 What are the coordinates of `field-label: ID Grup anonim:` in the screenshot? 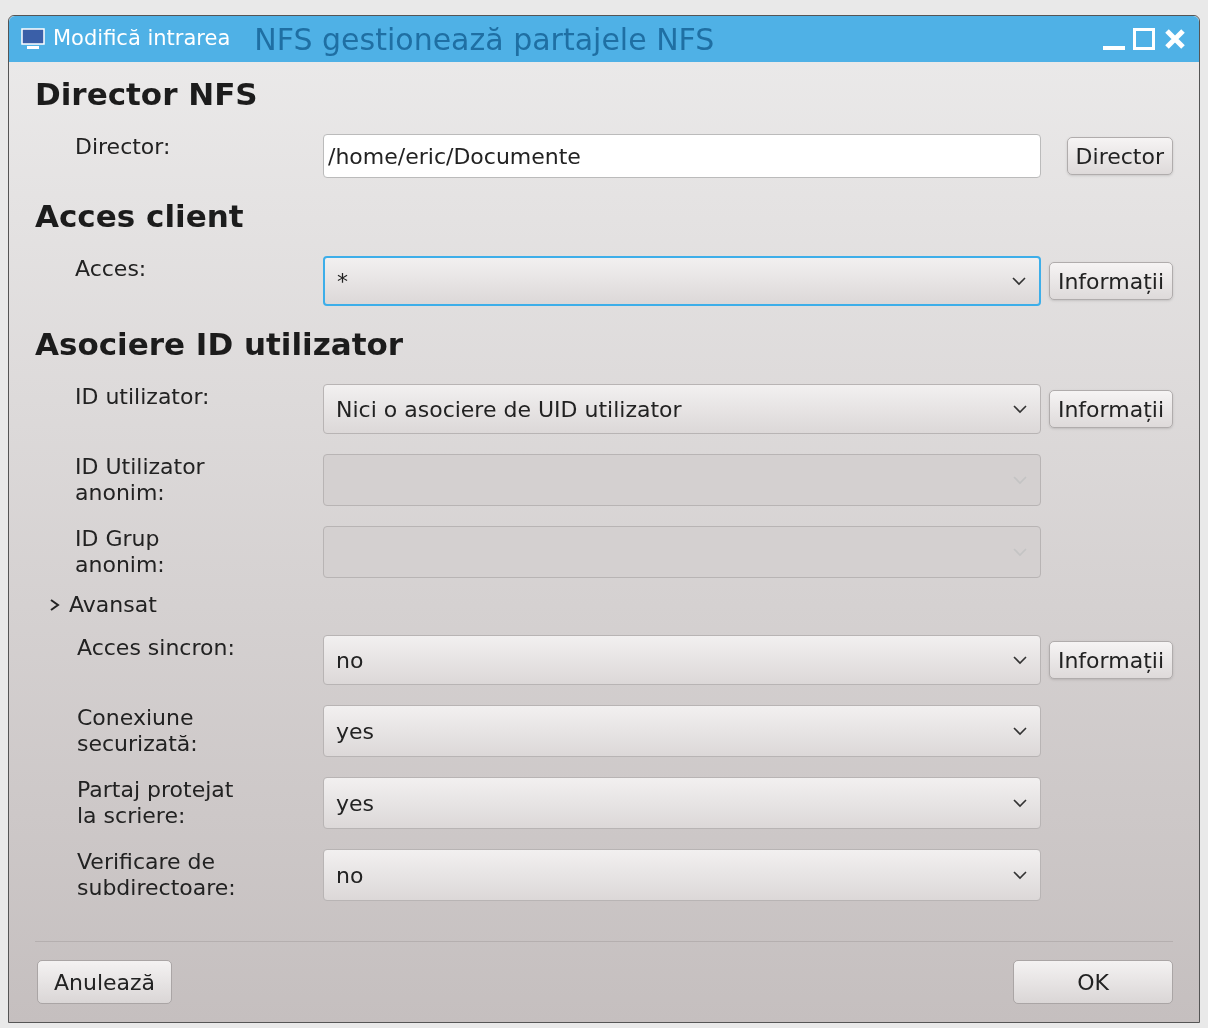 It's located at (120, 552).